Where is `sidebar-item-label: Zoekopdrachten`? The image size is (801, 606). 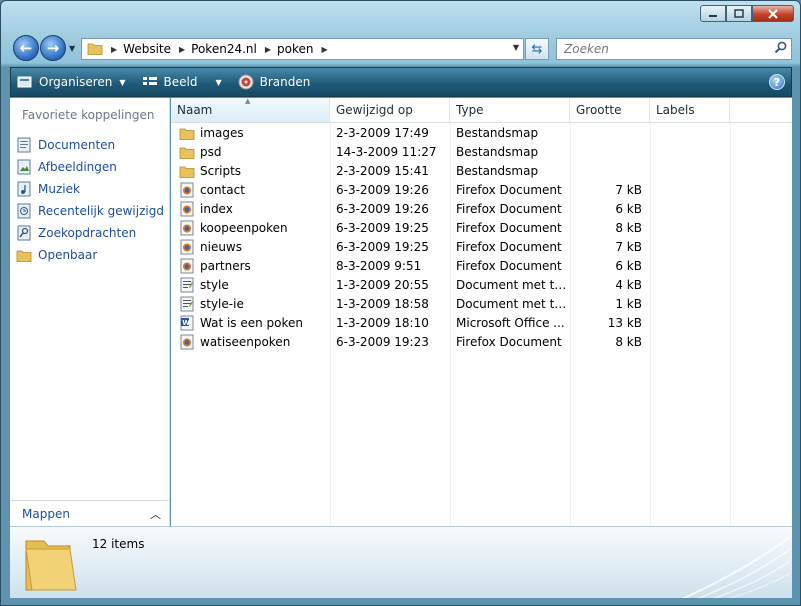
sidebar-item-label: Zoekopdrachten is located at coordinates (87, 233).